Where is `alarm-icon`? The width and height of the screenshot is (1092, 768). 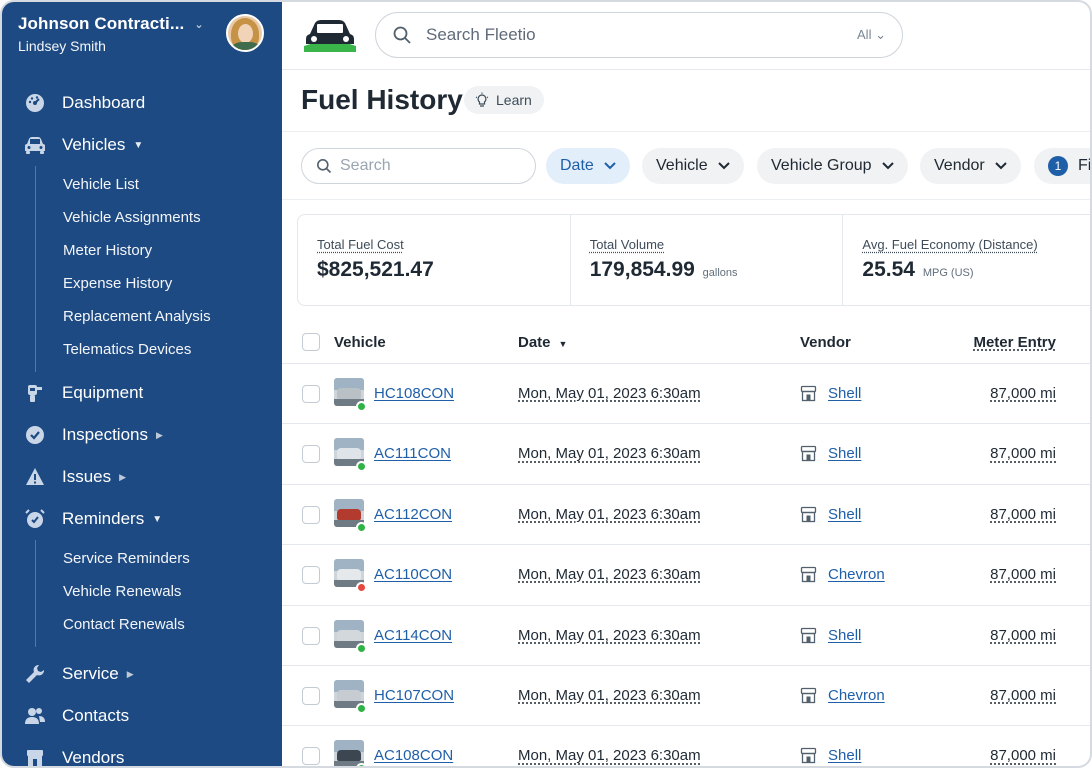 alarm-icon is located at coordinates (35, 519).